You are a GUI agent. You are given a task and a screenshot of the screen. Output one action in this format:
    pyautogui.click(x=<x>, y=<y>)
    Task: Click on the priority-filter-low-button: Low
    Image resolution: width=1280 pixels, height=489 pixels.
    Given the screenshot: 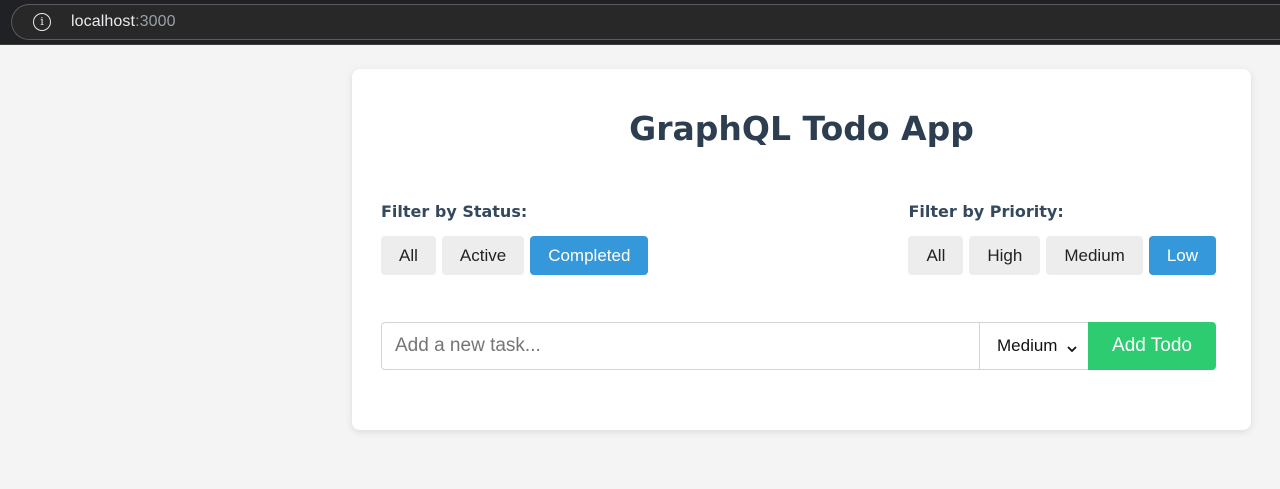 What is the action you would take?
    pyautogui.click(x=1182, y=255)
    